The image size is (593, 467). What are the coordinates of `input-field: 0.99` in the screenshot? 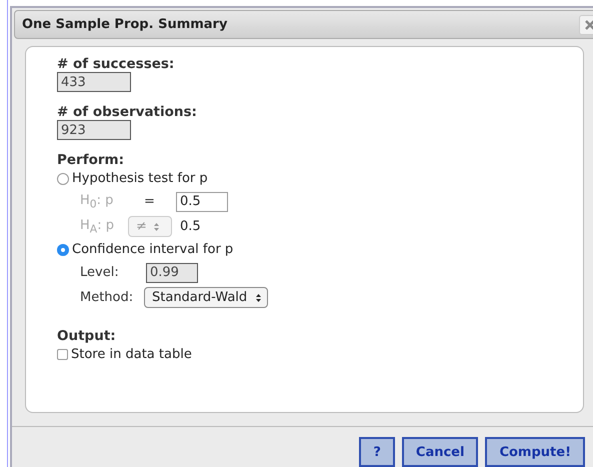 It's located at (172, 272).